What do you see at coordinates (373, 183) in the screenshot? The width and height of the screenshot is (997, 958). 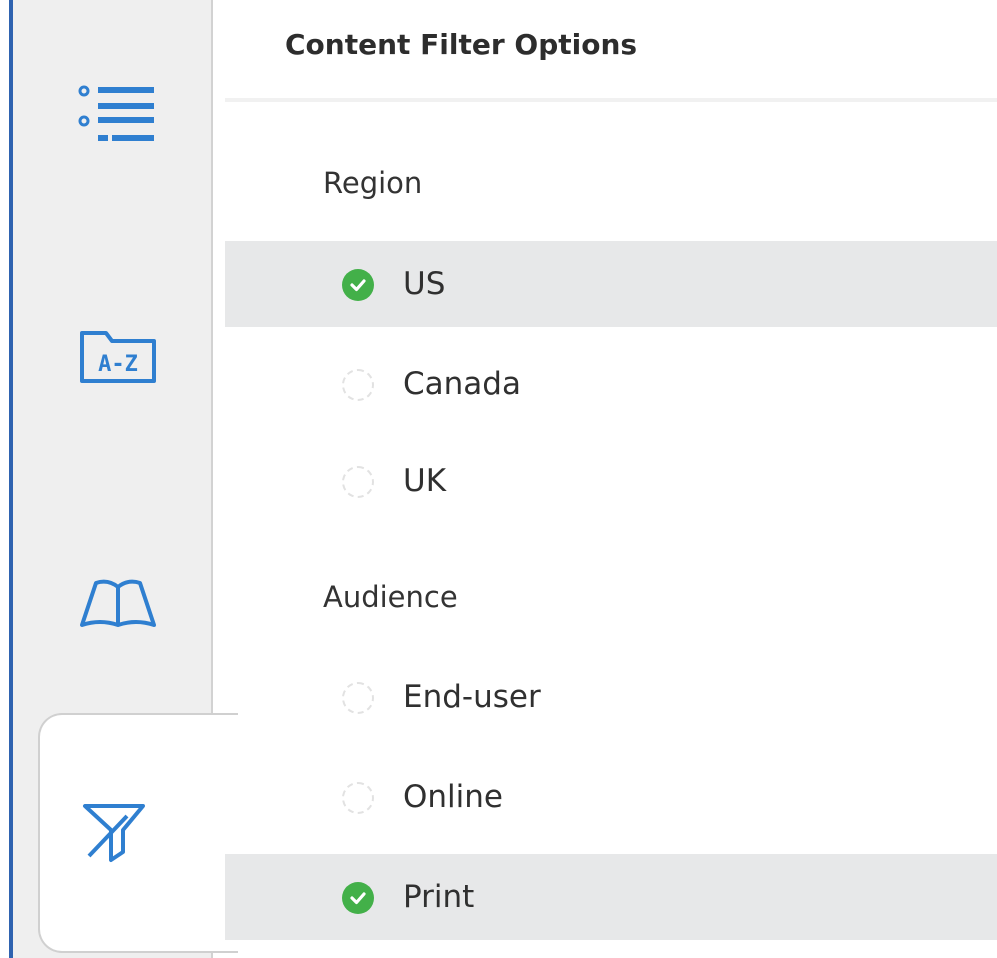 I see `group-title-region: Region` at bounding box center [373, 183].